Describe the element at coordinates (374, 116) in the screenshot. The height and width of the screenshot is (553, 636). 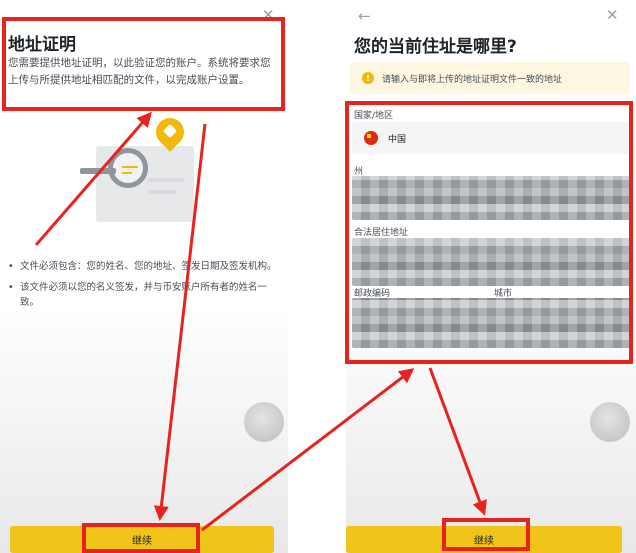
I see `country-label: 国家/地区` at that location.